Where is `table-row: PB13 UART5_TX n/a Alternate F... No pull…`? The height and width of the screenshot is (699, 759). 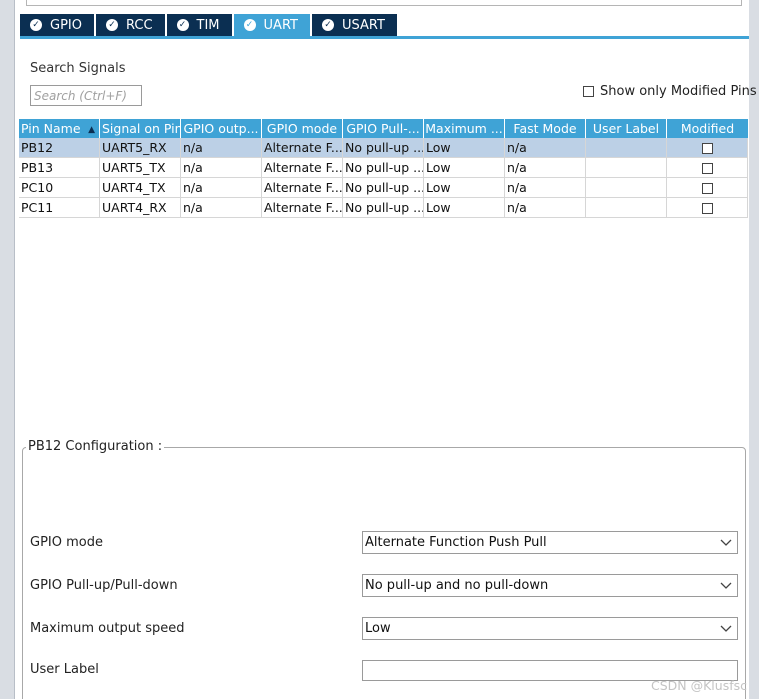 table-row: PB13 UART5_TX n/a Alternate F... No pull… is located at coordinates (383, 168).